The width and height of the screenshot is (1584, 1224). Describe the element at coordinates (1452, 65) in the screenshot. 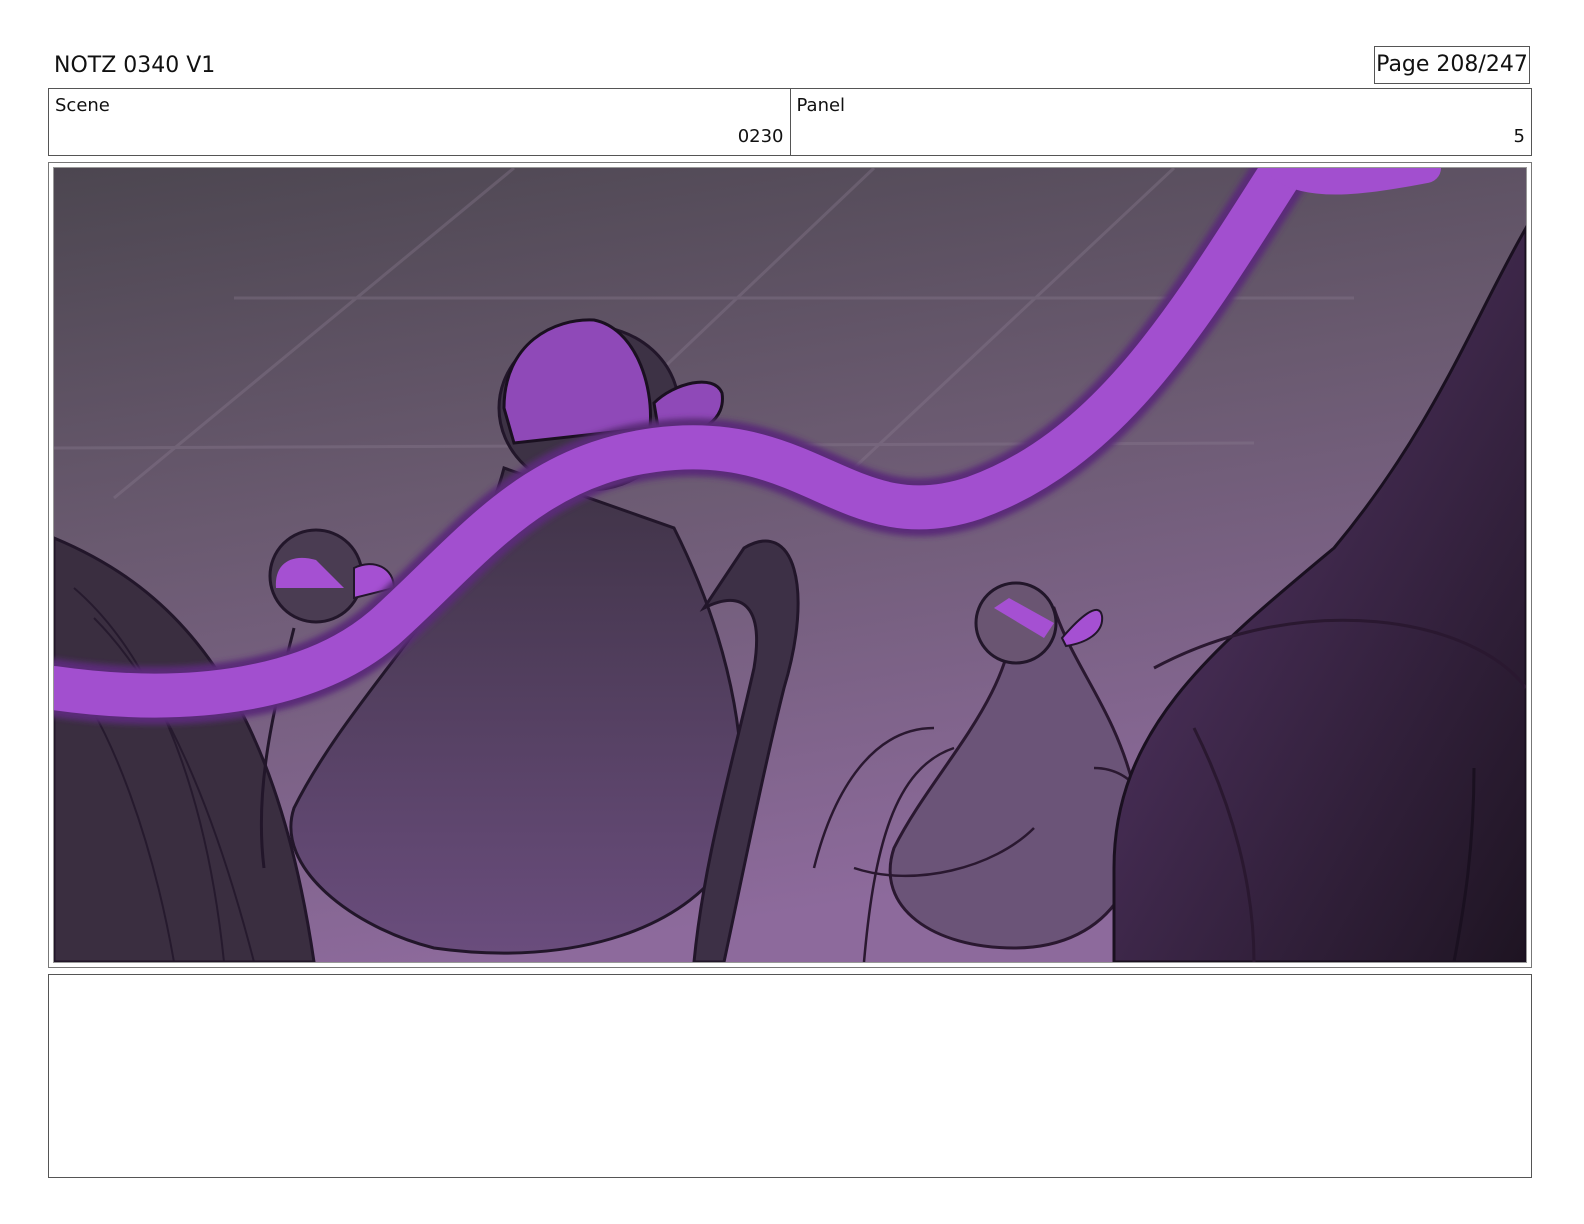

I see `page-number: Page 208/247` at that location.